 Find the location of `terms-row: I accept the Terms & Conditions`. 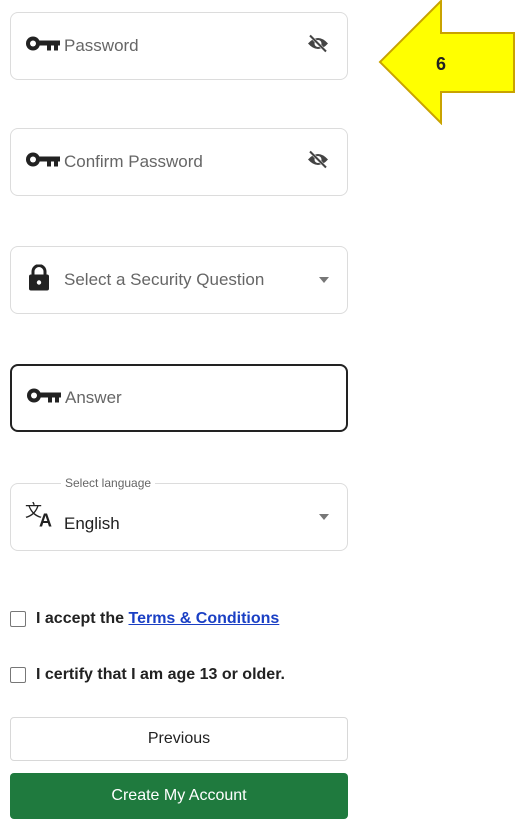

terms-row: I accept the Terms & Conditions is located at coordinates (144, 619).